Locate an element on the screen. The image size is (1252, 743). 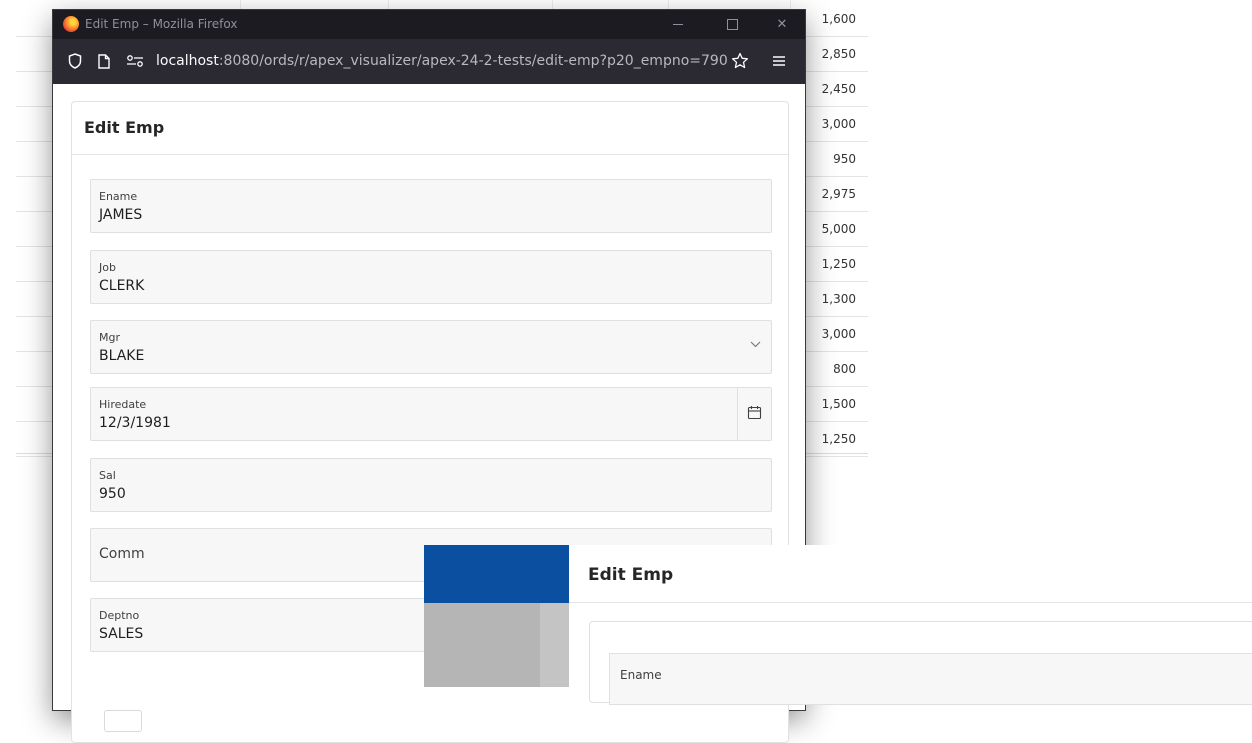
ename-label: Ename is located at coordinates (118, 196).